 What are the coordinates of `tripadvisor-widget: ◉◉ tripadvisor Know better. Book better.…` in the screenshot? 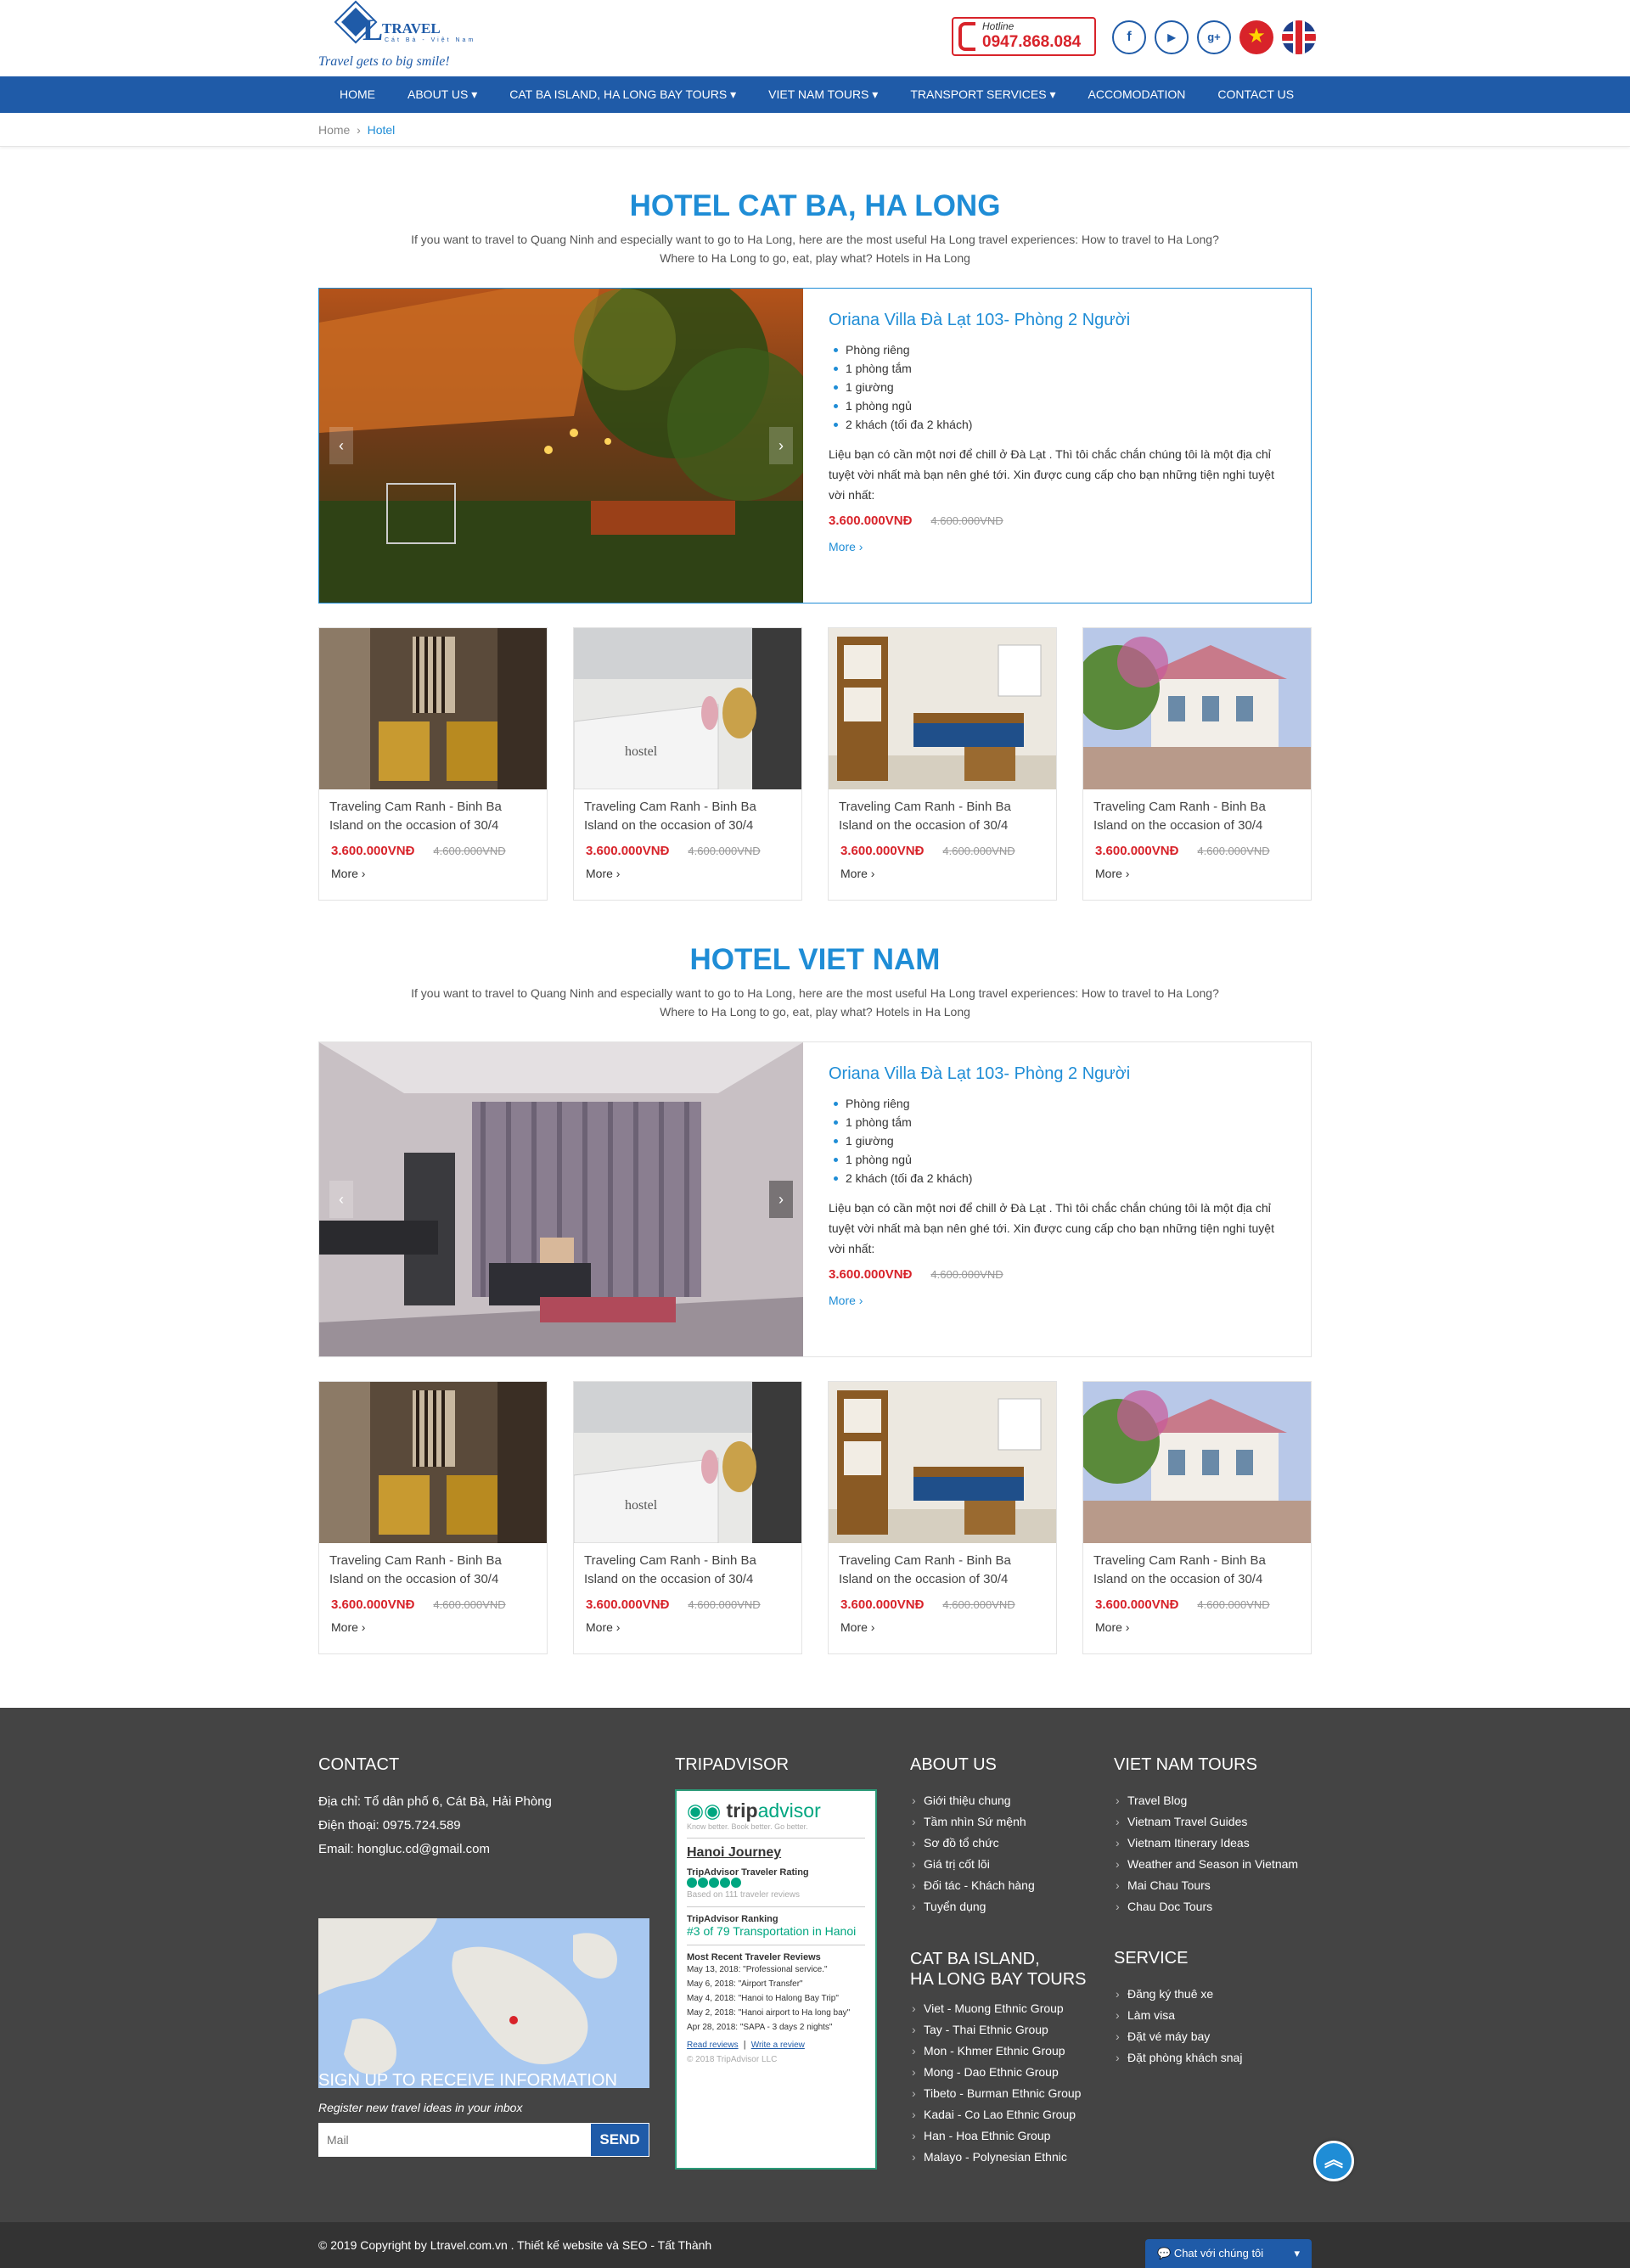 It's located at (776, 1979).